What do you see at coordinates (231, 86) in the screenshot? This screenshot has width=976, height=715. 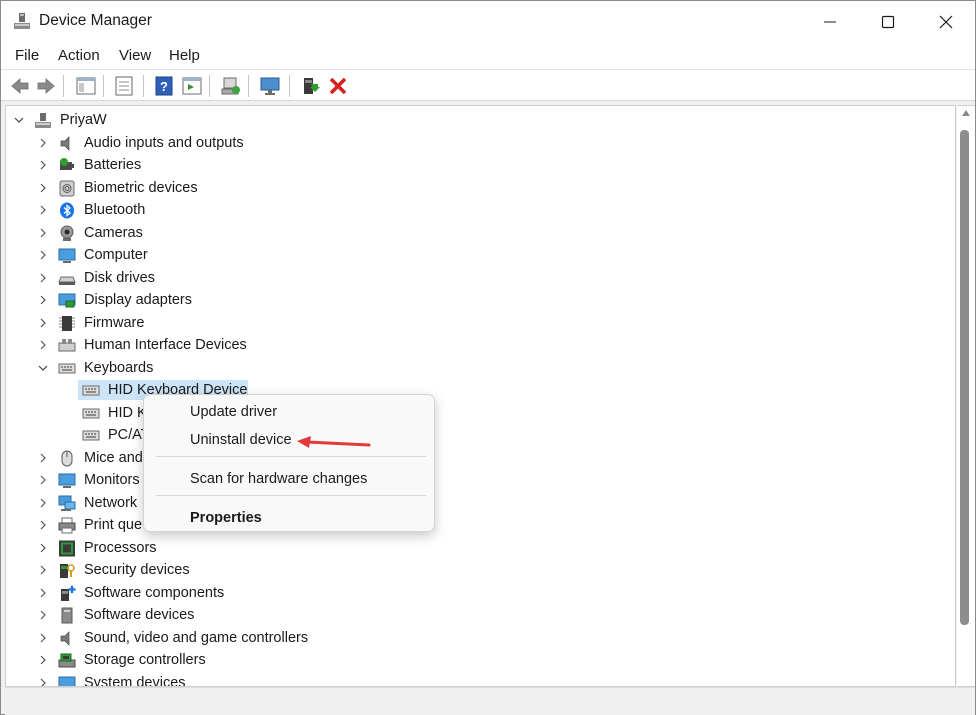 I see `scan-hardware-icon` at bounding box center [231, 86].